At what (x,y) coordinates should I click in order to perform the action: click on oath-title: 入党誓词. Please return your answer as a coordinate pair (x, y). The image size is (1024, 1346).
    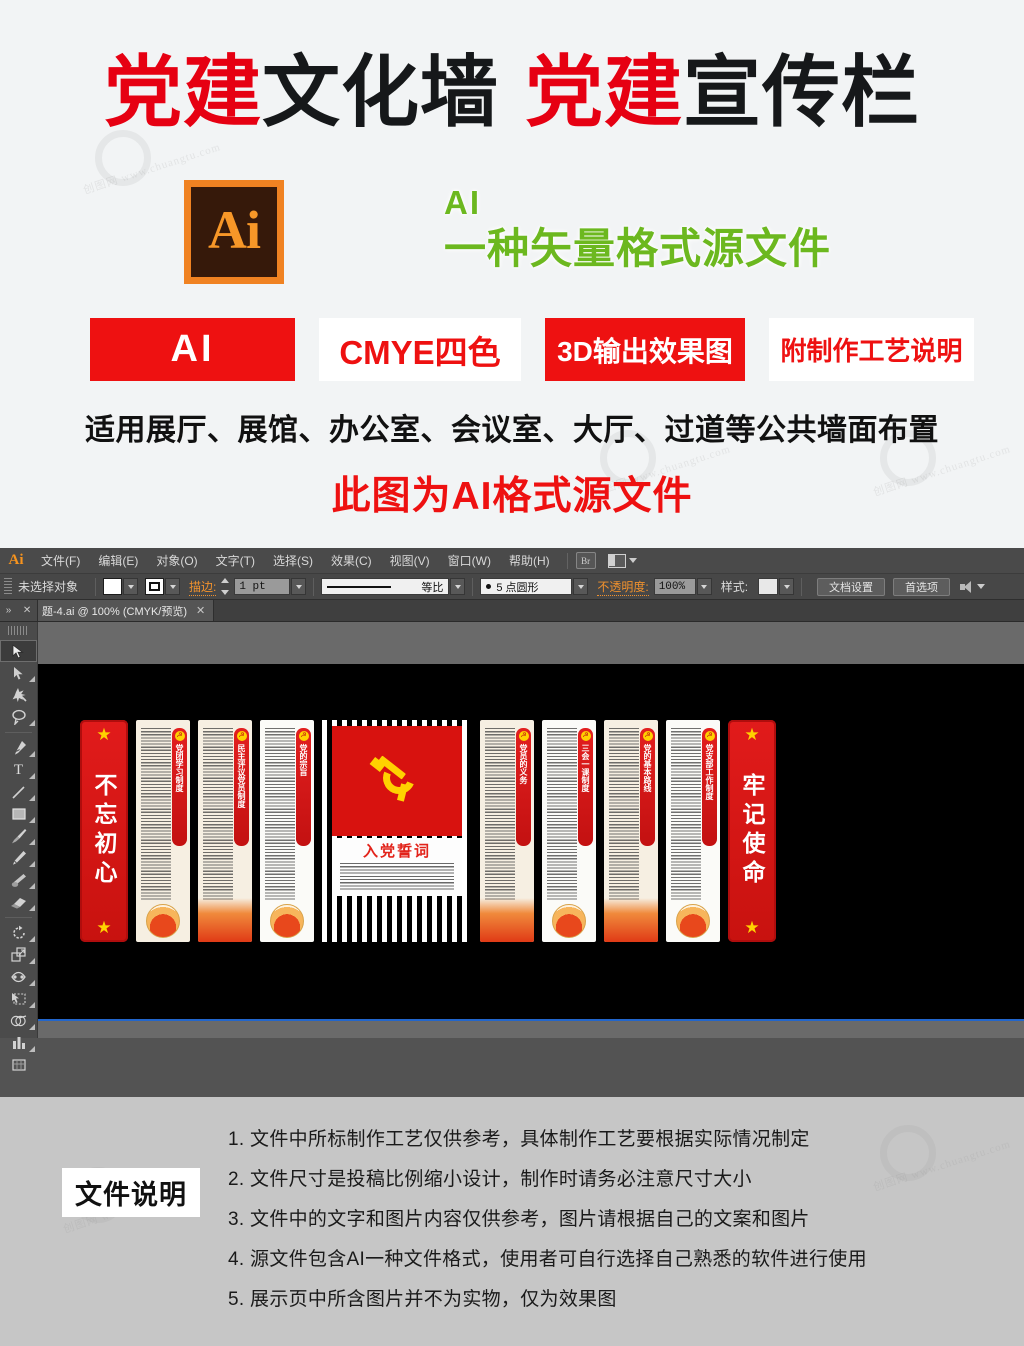
    Looking at the image, I should click on (396, 851).